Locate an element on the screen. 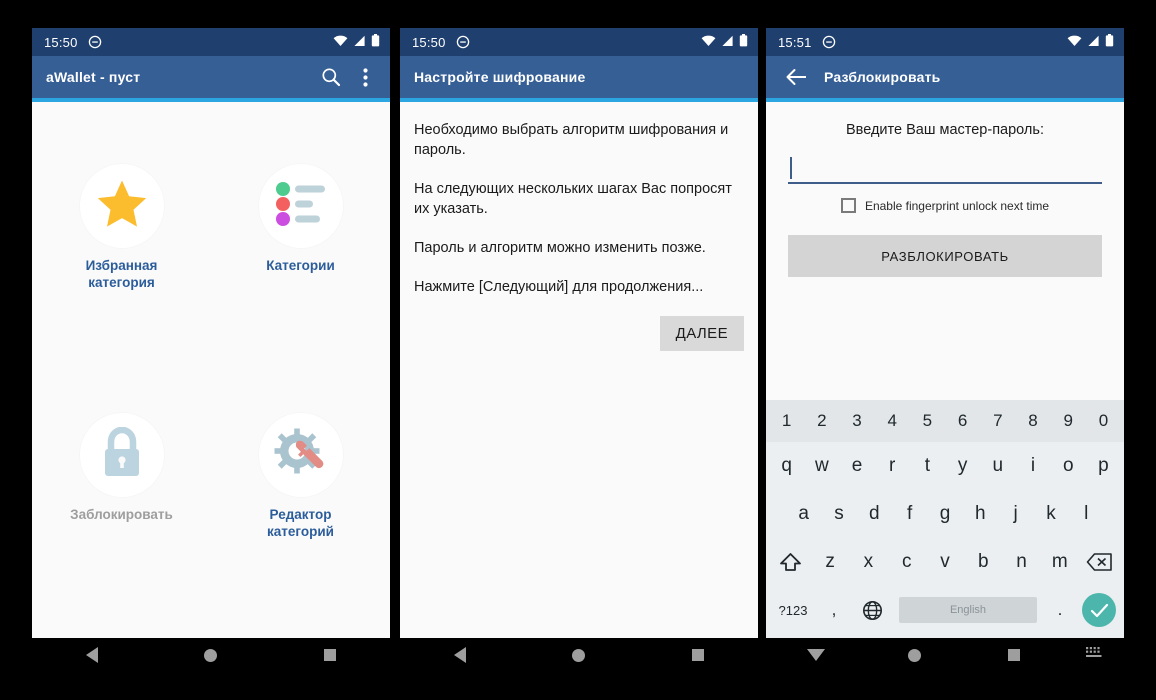 This screenshot has width=1156, height=700. key-9: 9 is located at coordinates (1068, 421).